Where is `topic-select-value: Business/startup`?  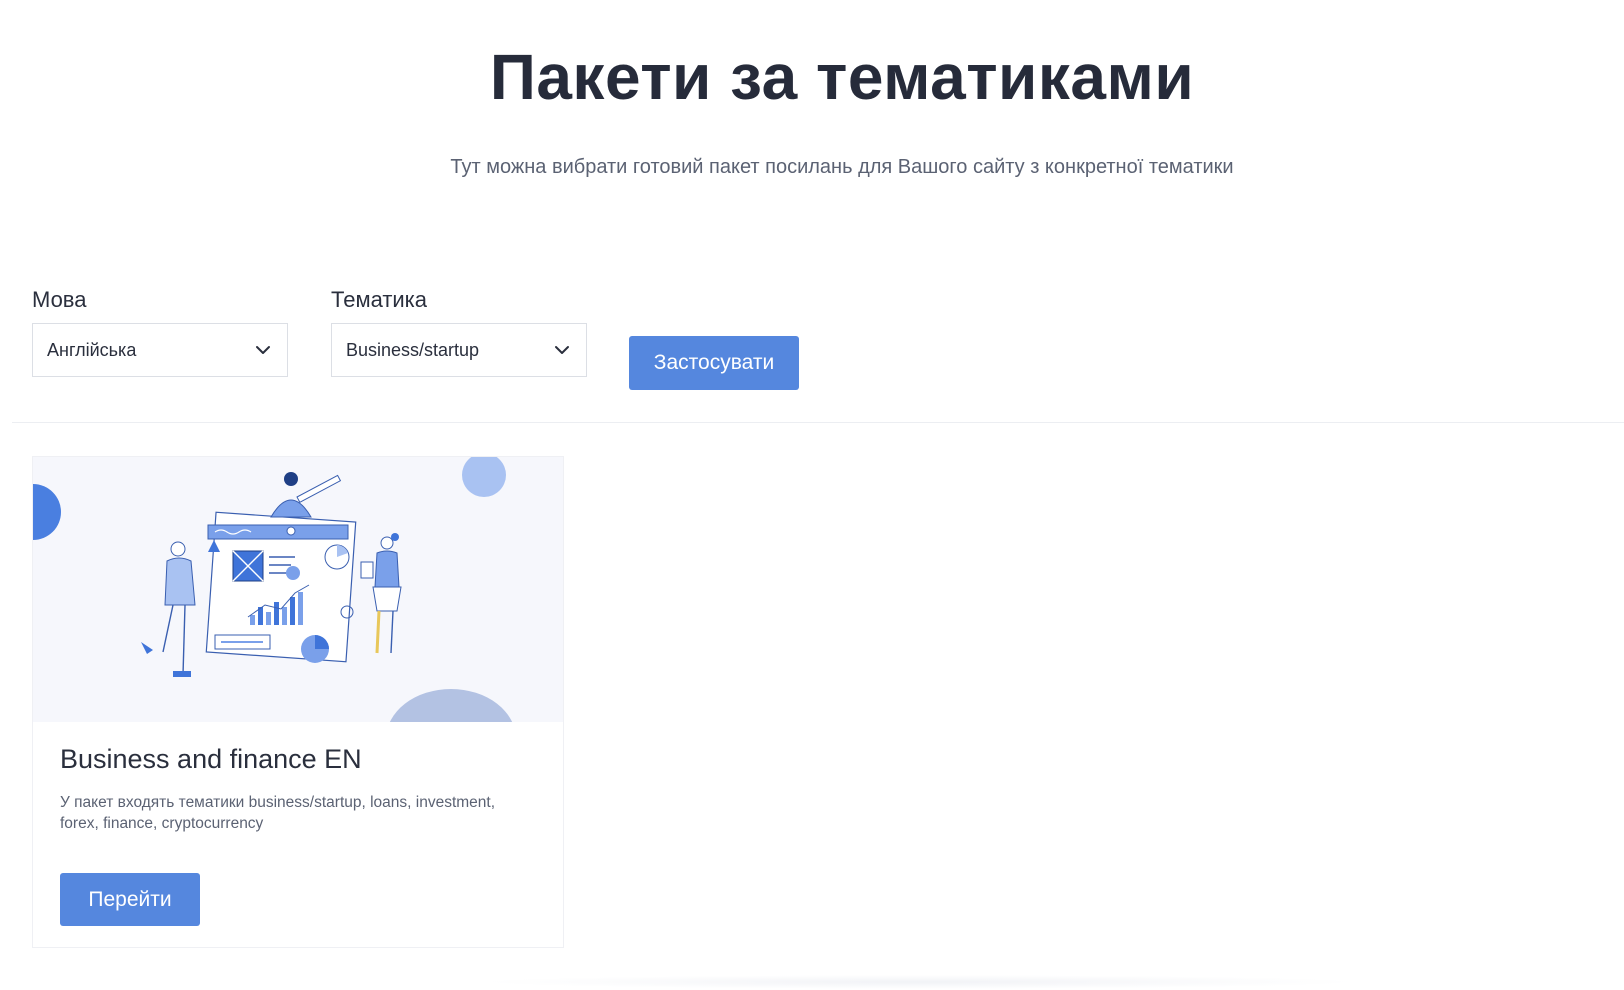 topic-select-value: Business/startup is located at coordinates (413, 349).